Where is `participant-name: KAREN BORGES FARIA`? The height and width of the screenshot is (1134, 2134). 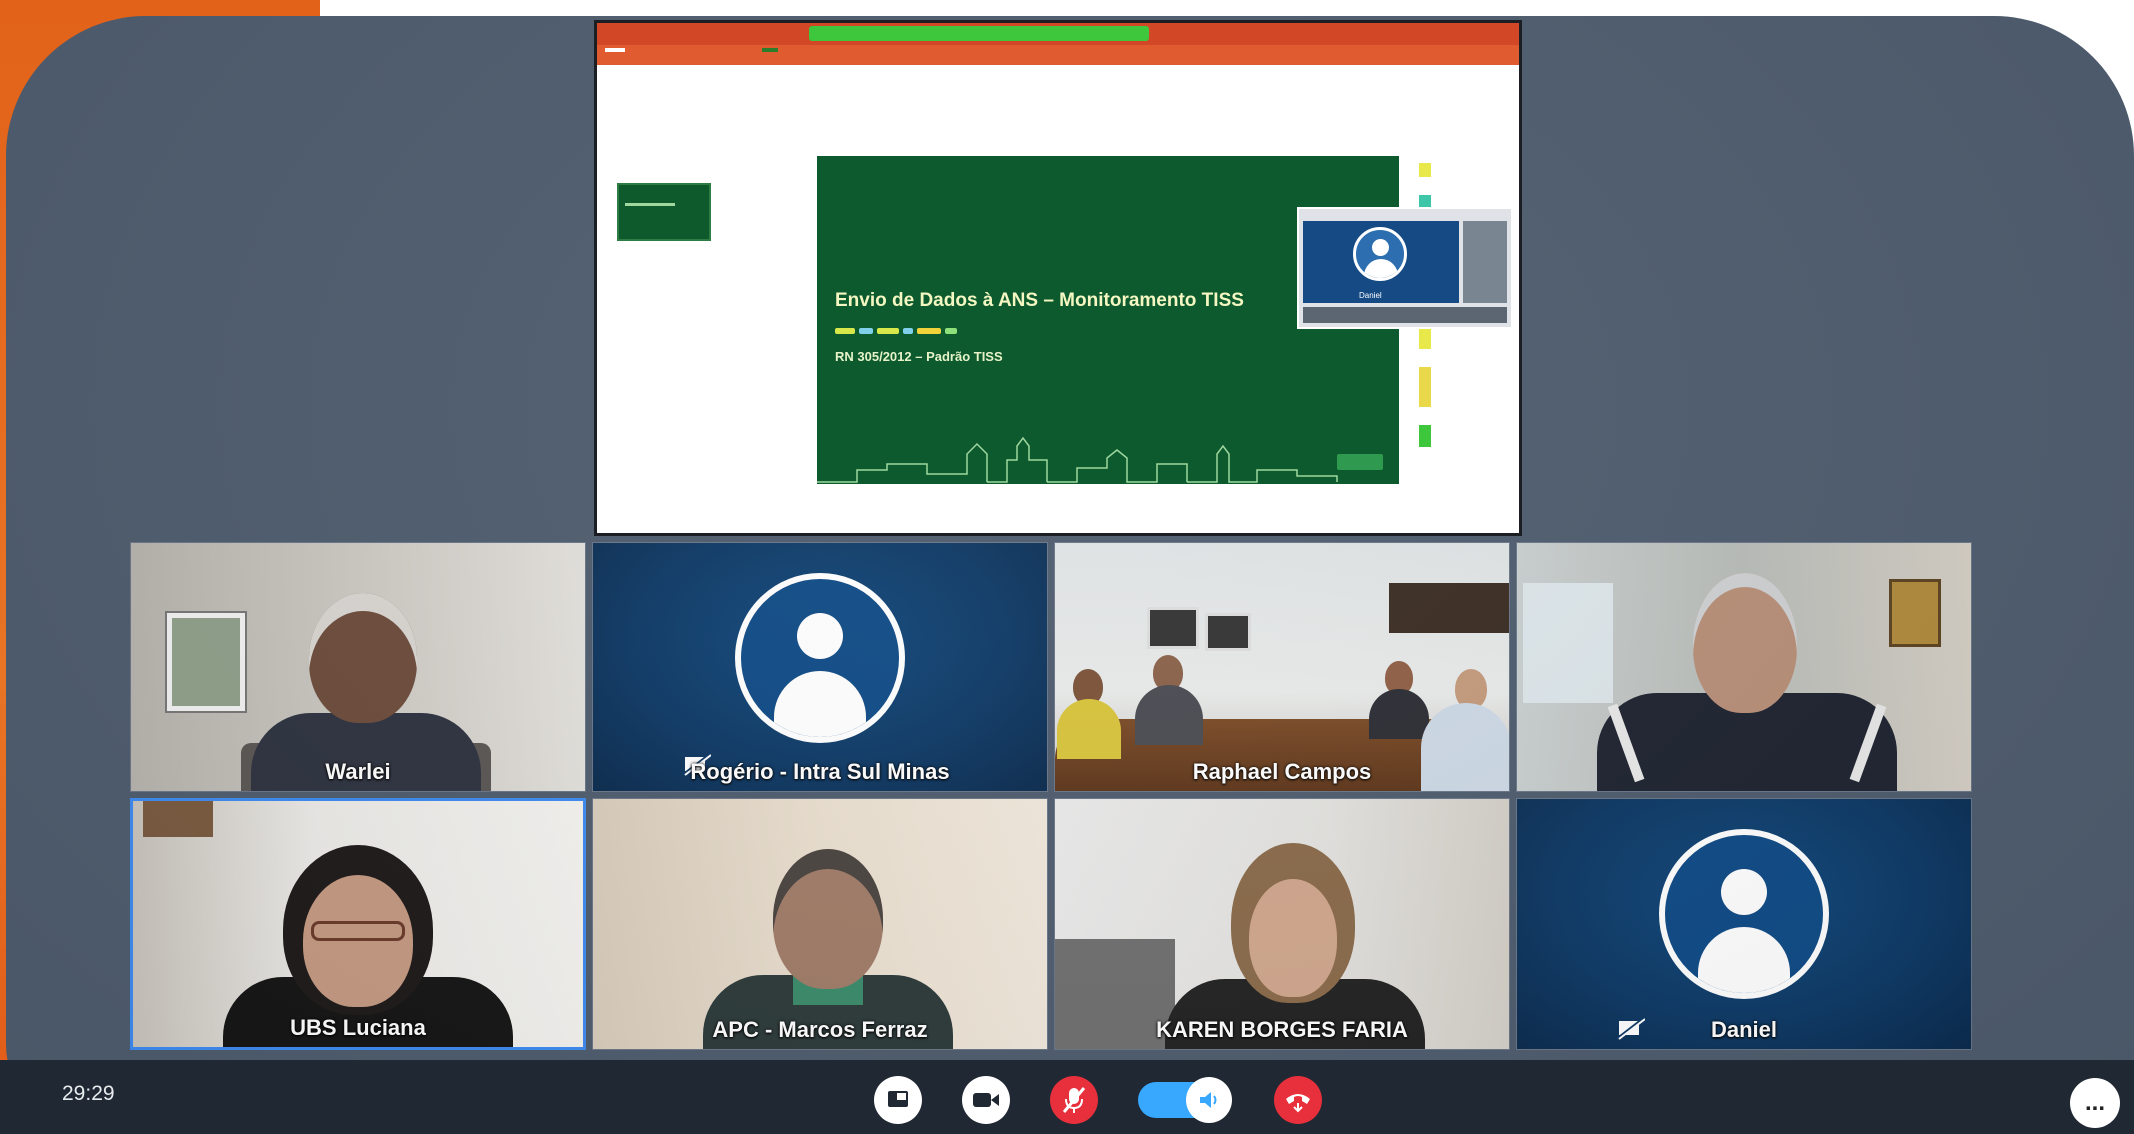 participant-name: KAREN BORGES FARIA is located at coordinates (1282, 1029).